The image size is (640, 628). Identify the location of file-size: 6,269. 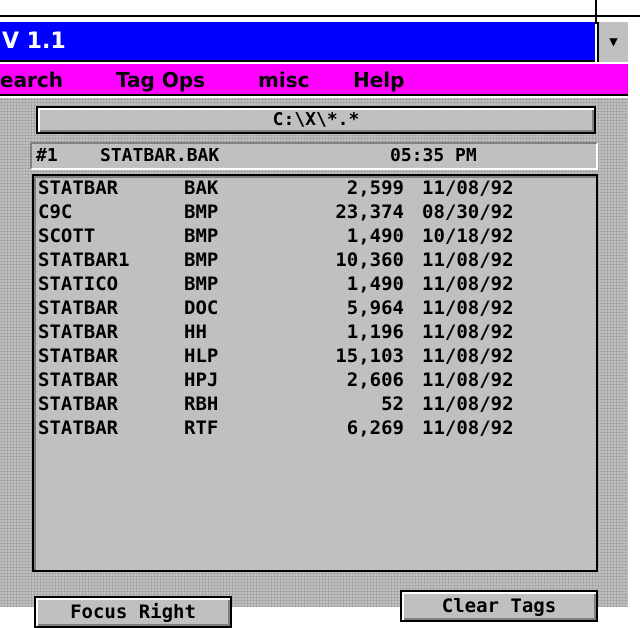
(375, 428).